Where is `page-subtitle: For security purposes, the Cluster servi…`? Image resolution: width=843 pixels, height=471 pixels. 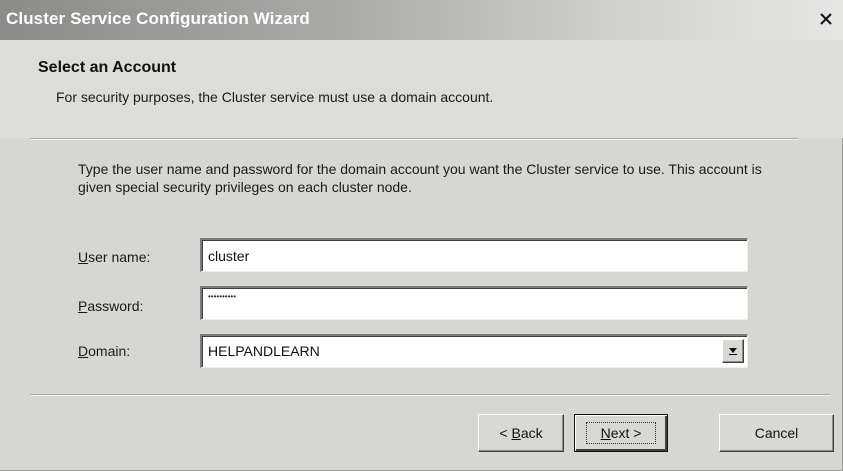 page-subtitle: For security purposes, the Cluster servi… is located at coordinates (275, 97).